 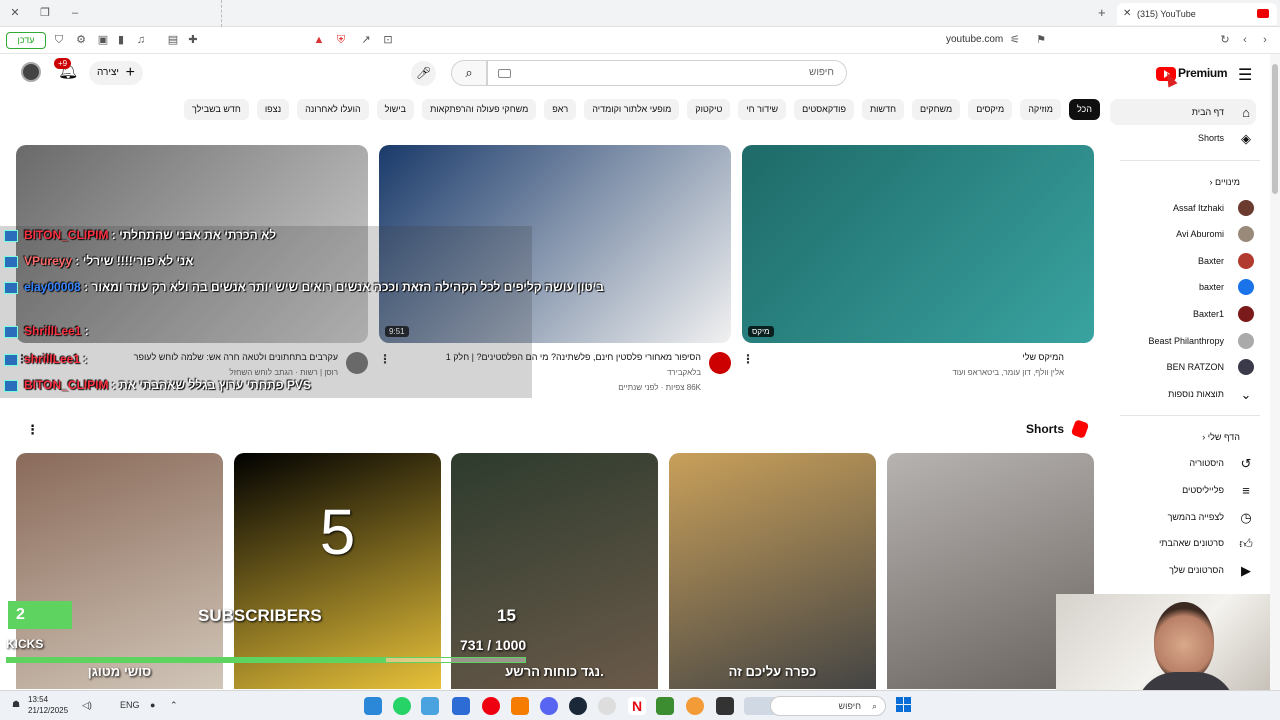 What do you see at coordinates (341, 40) in the screenshot?
I see `brave-shield-icon: ⛨` at bounding box center [341, 40].